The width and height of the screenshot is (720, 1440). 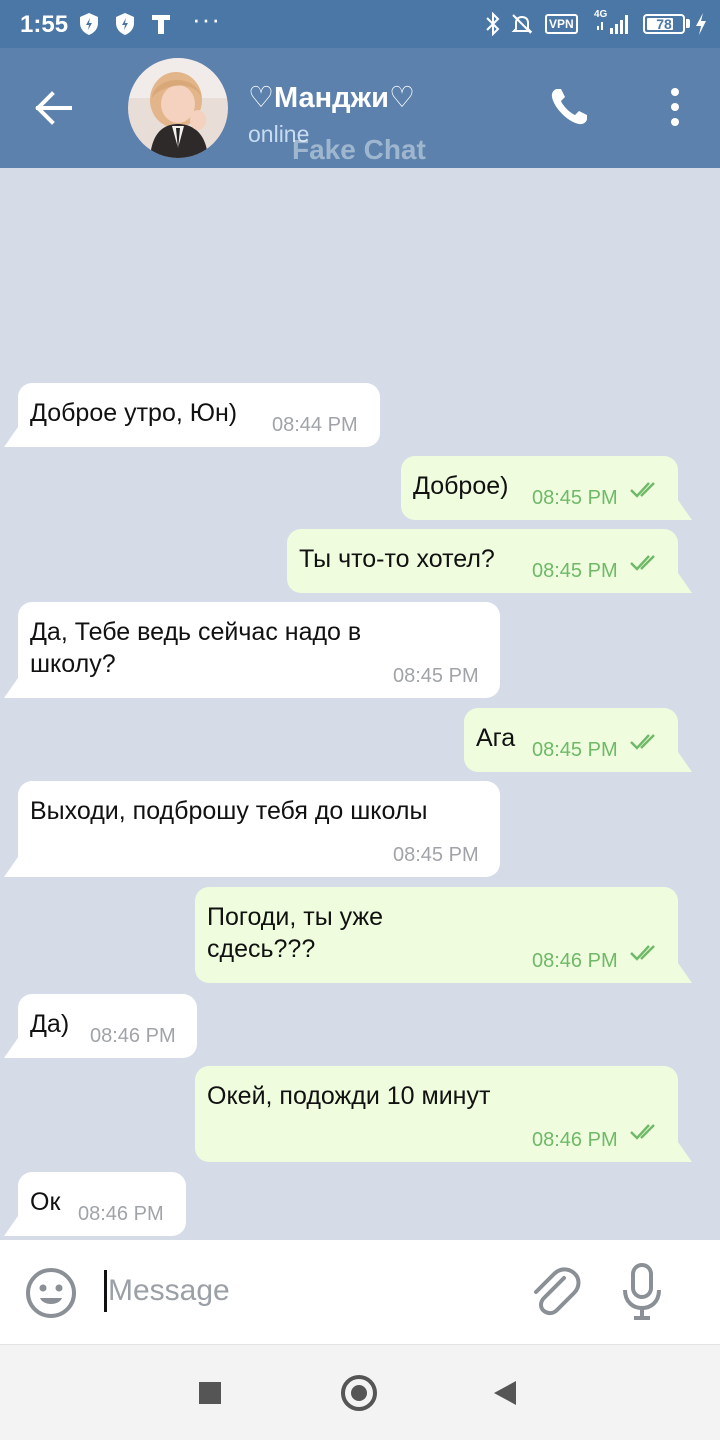 I want to click on watermark: Fake Chat, so click(x=359, y=149).